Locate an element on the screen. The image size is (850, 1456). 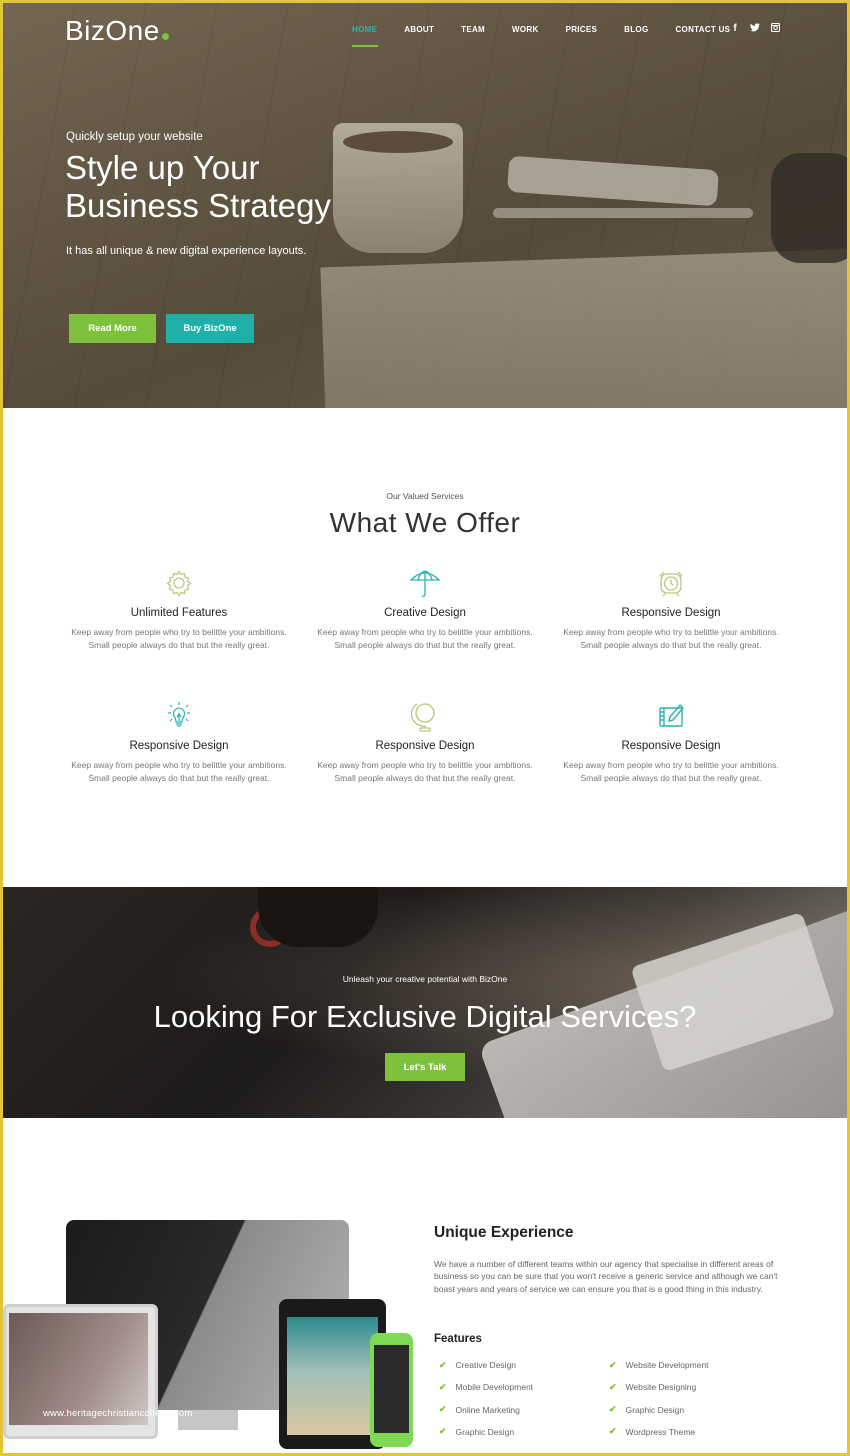
feature-item: ✔ Mobile Development is located at coordinates (524, 1387).